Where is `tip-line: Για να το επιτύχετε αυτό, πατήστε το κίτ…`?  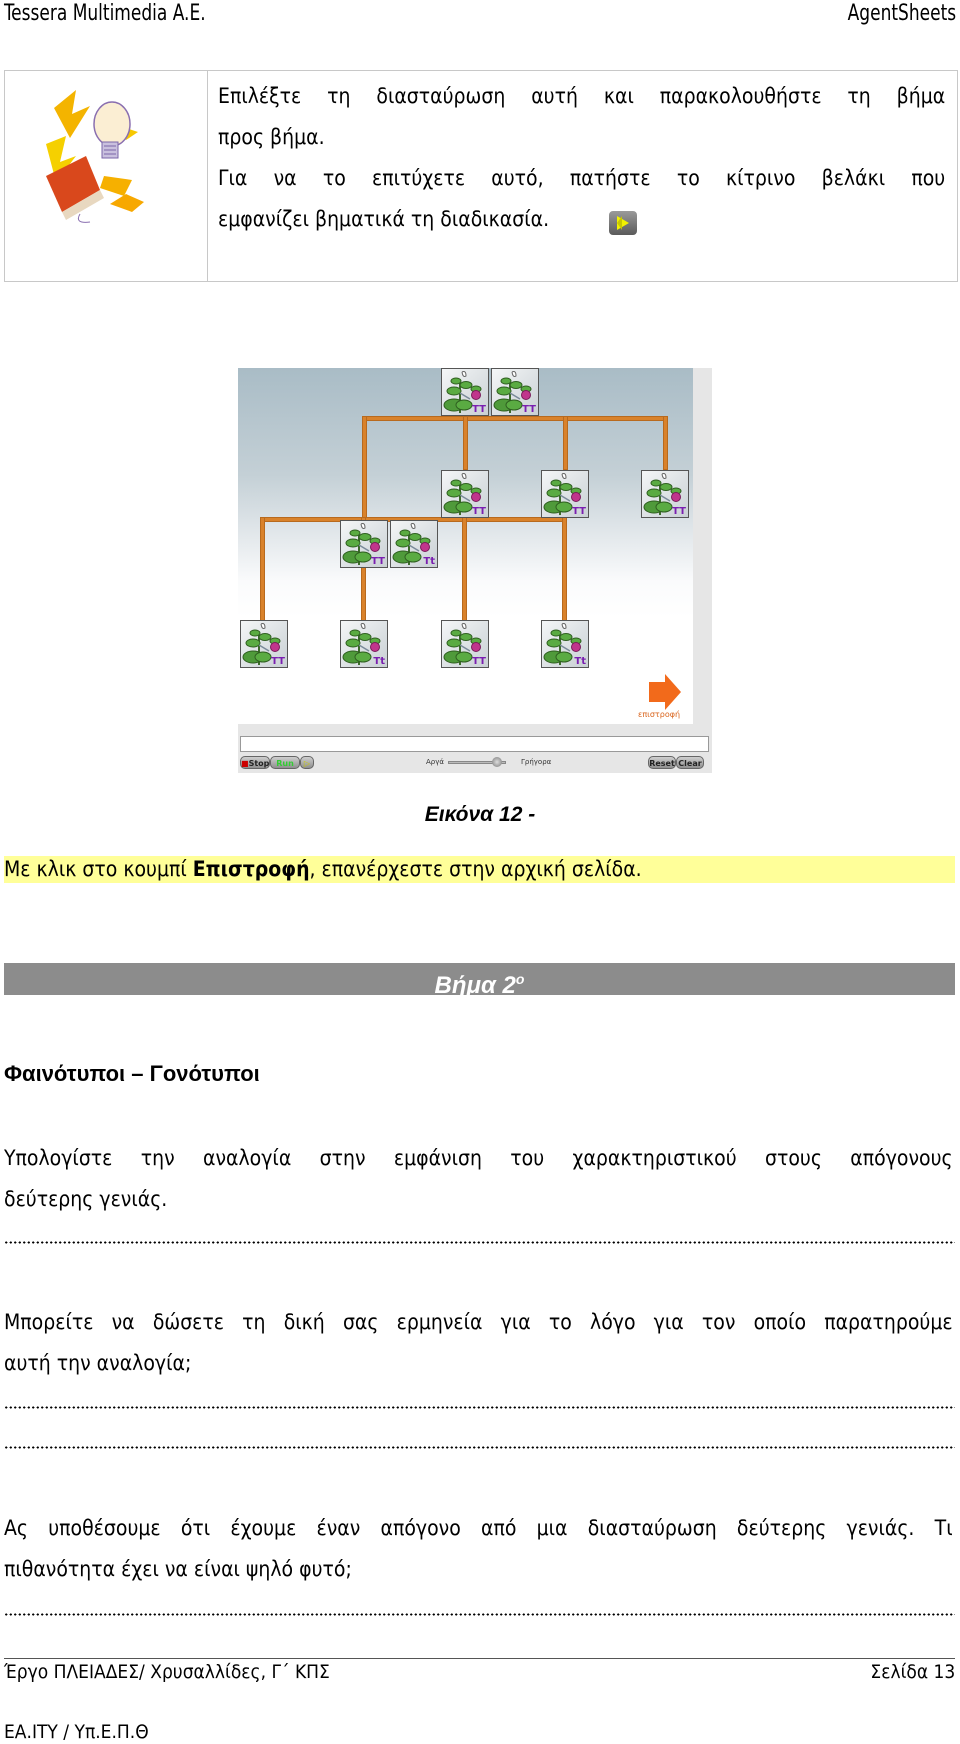
tip-line: Για να το επιτύχετε αυτό, πατήστε το κίτ… is located at coordinates (582, 178).